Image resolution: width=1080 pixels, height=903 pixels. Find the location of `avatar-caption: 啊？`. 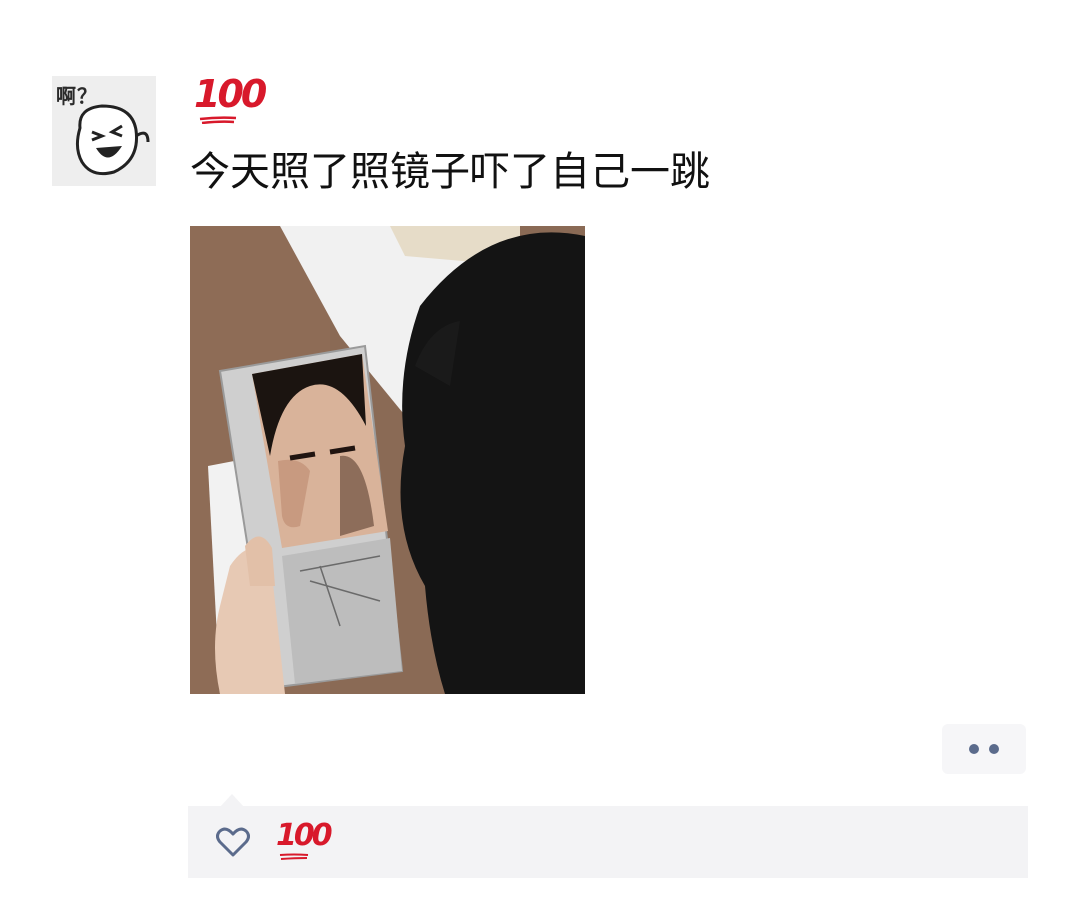

avatar-caption: 啊？ is located at coordinates (77, 96).